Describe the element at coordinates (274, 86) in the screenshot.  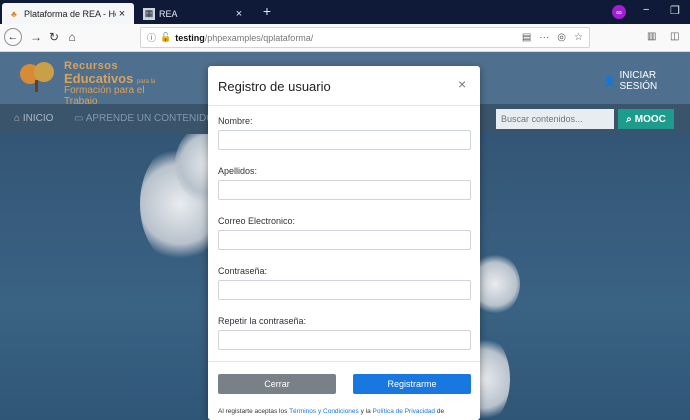
I see `modal-title: Registro de usuario` at that location.